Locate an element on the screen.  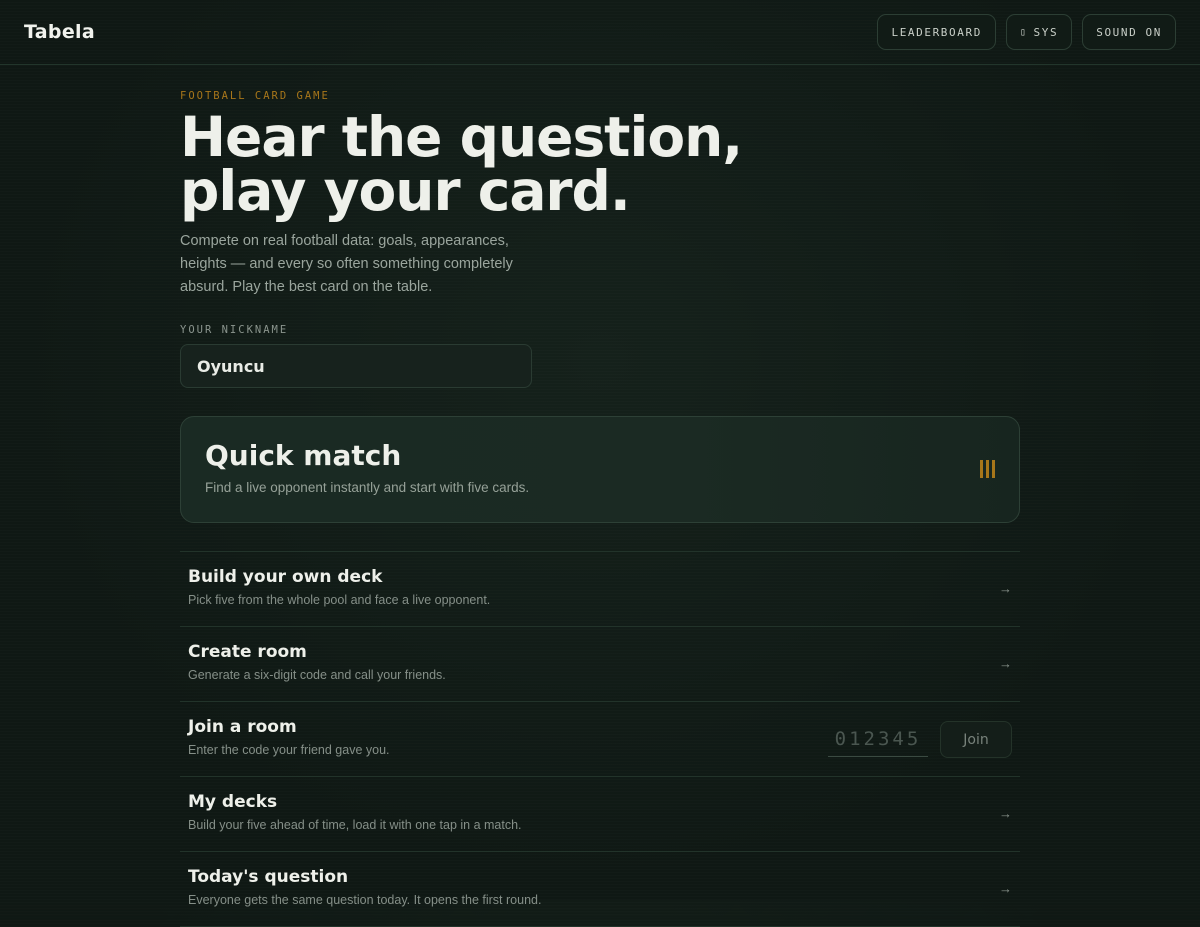
nickname-label: YOUR NICKNAME is located at coordinates (234, 330).